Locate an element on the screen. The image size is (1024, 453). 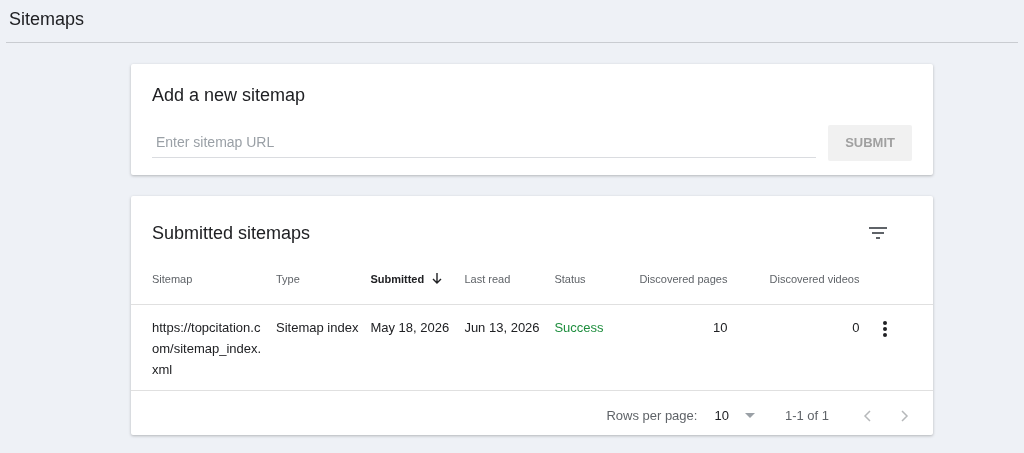
column-header: Discovered pages is located at coordinates (683, 278).